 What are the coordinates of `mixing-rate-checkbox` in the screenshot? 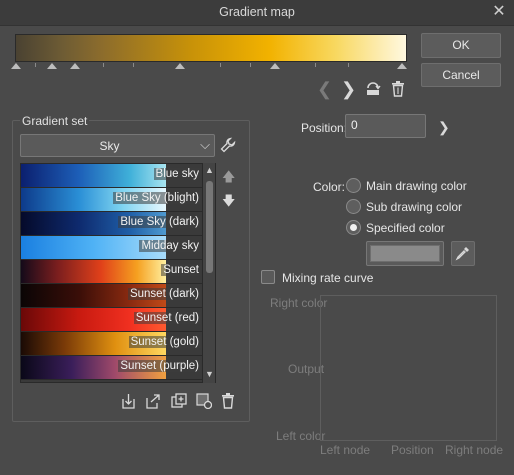 It's located at (268, 277).